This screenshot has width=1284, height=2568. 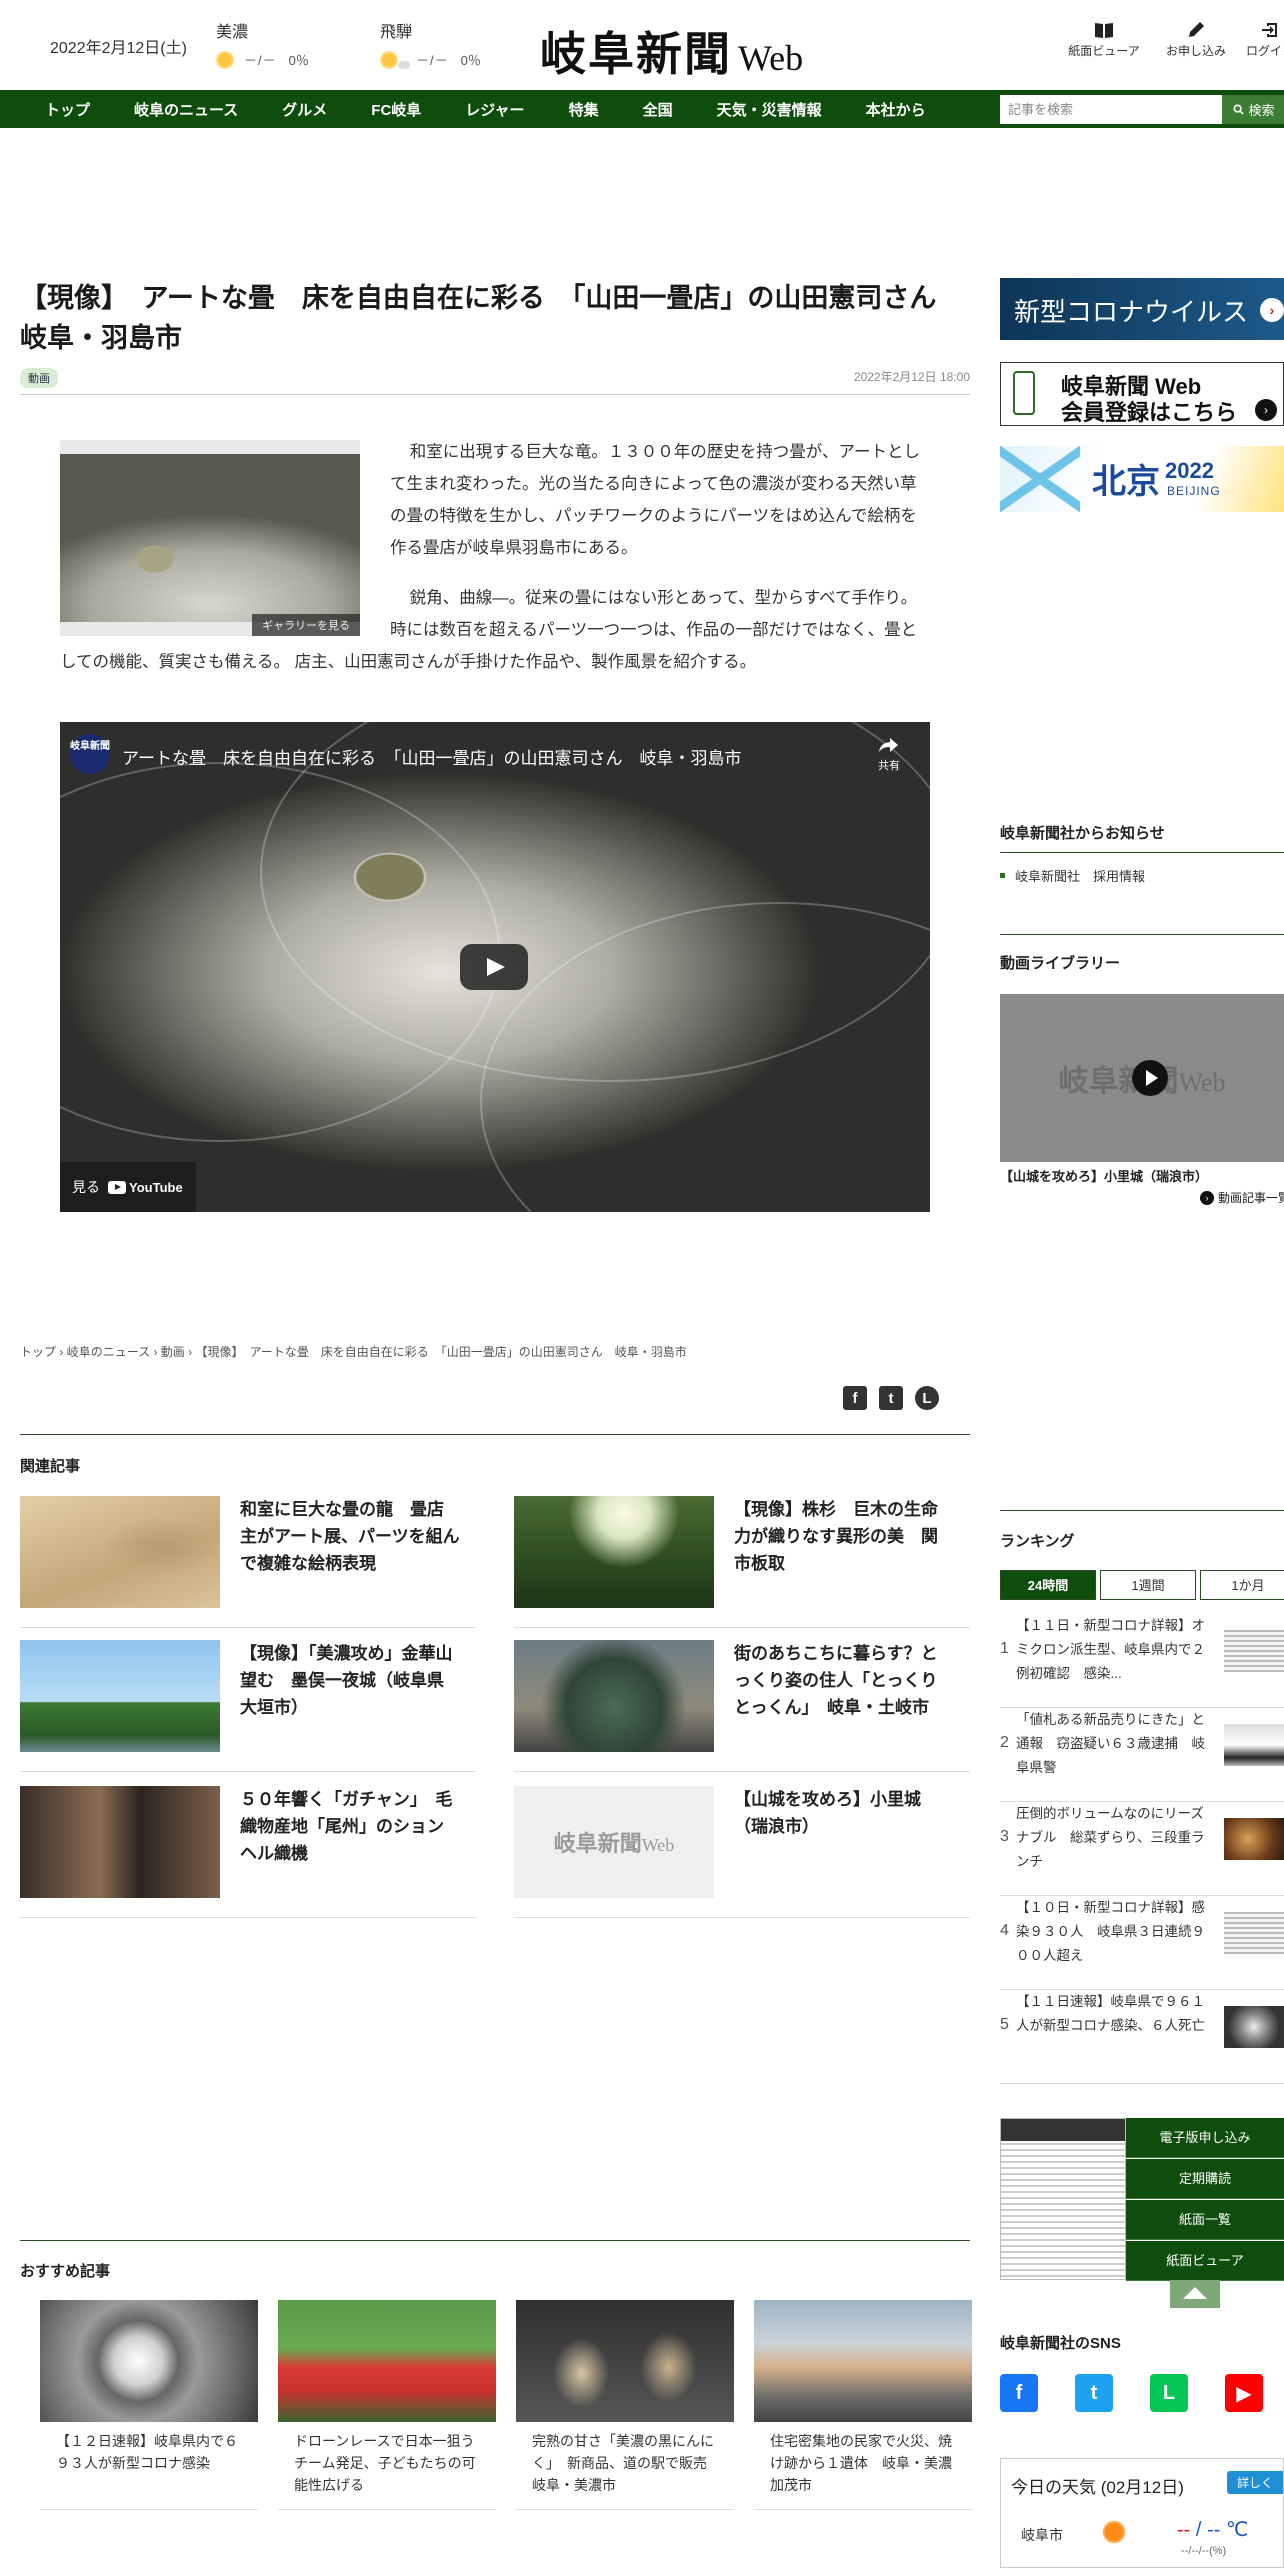 I want to click on ranking-item: 2 「値札ある新品売りにきた」と通報 窃盗疑い６３歳逮捕 岐阜県警, so click(x=1142, y=1755).